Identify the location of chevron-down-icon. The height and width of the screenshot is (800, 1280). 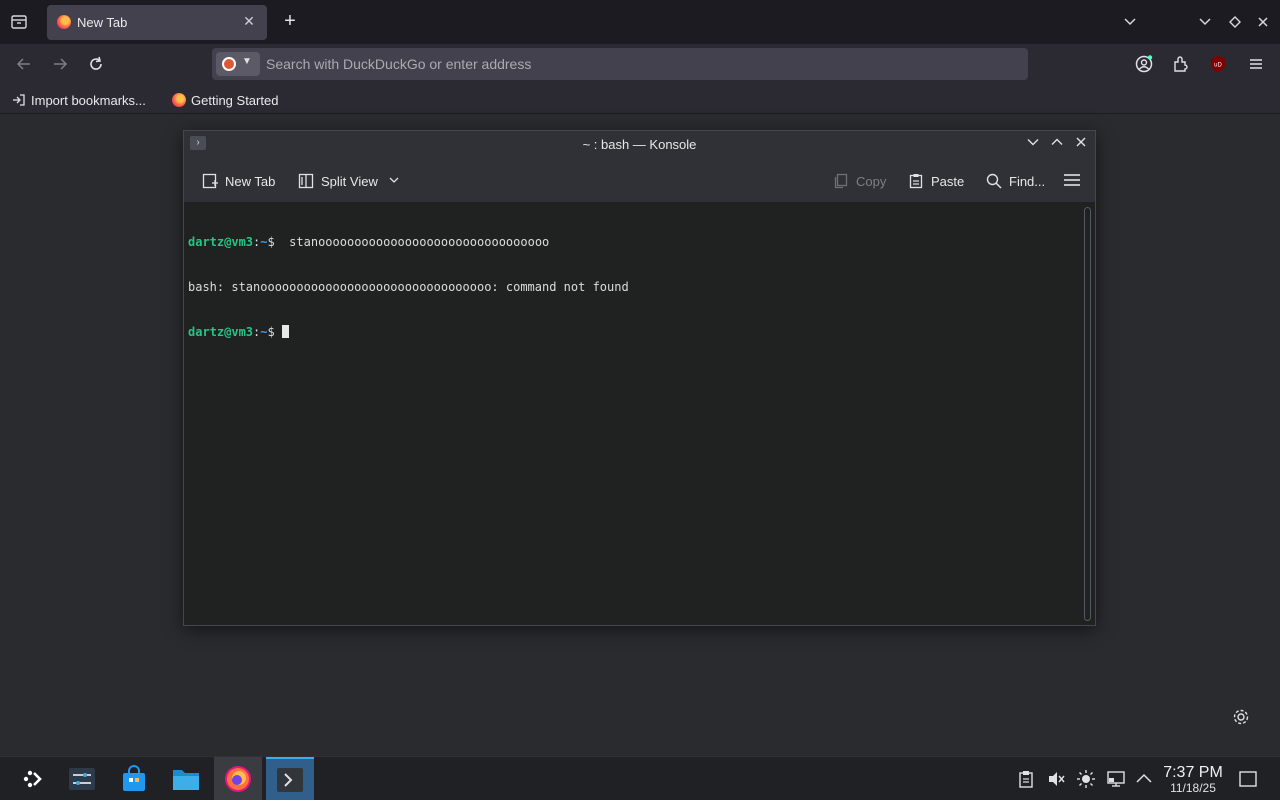
(394, 181).